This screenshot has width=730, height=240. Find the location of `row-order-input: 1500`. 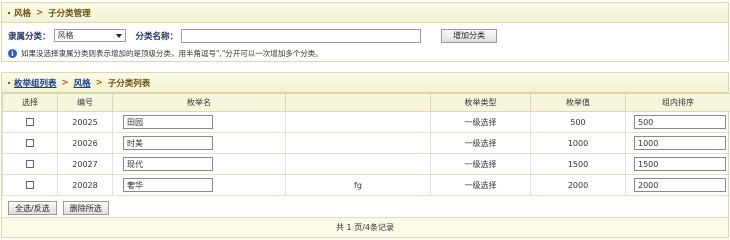

row-order-input: 1500 is located at coordinates (680, 164).